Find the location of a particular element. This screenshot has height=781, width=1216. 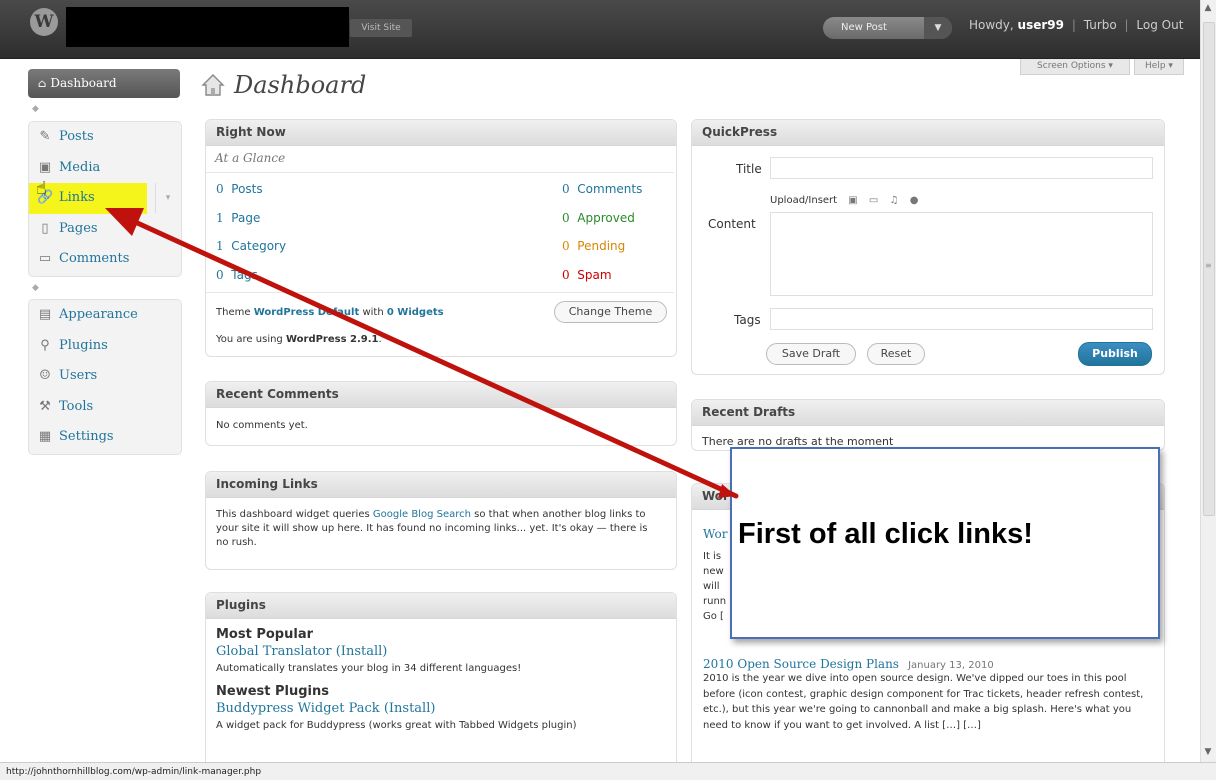

plugins-title: Plugins is located at coordinates (441, 606).